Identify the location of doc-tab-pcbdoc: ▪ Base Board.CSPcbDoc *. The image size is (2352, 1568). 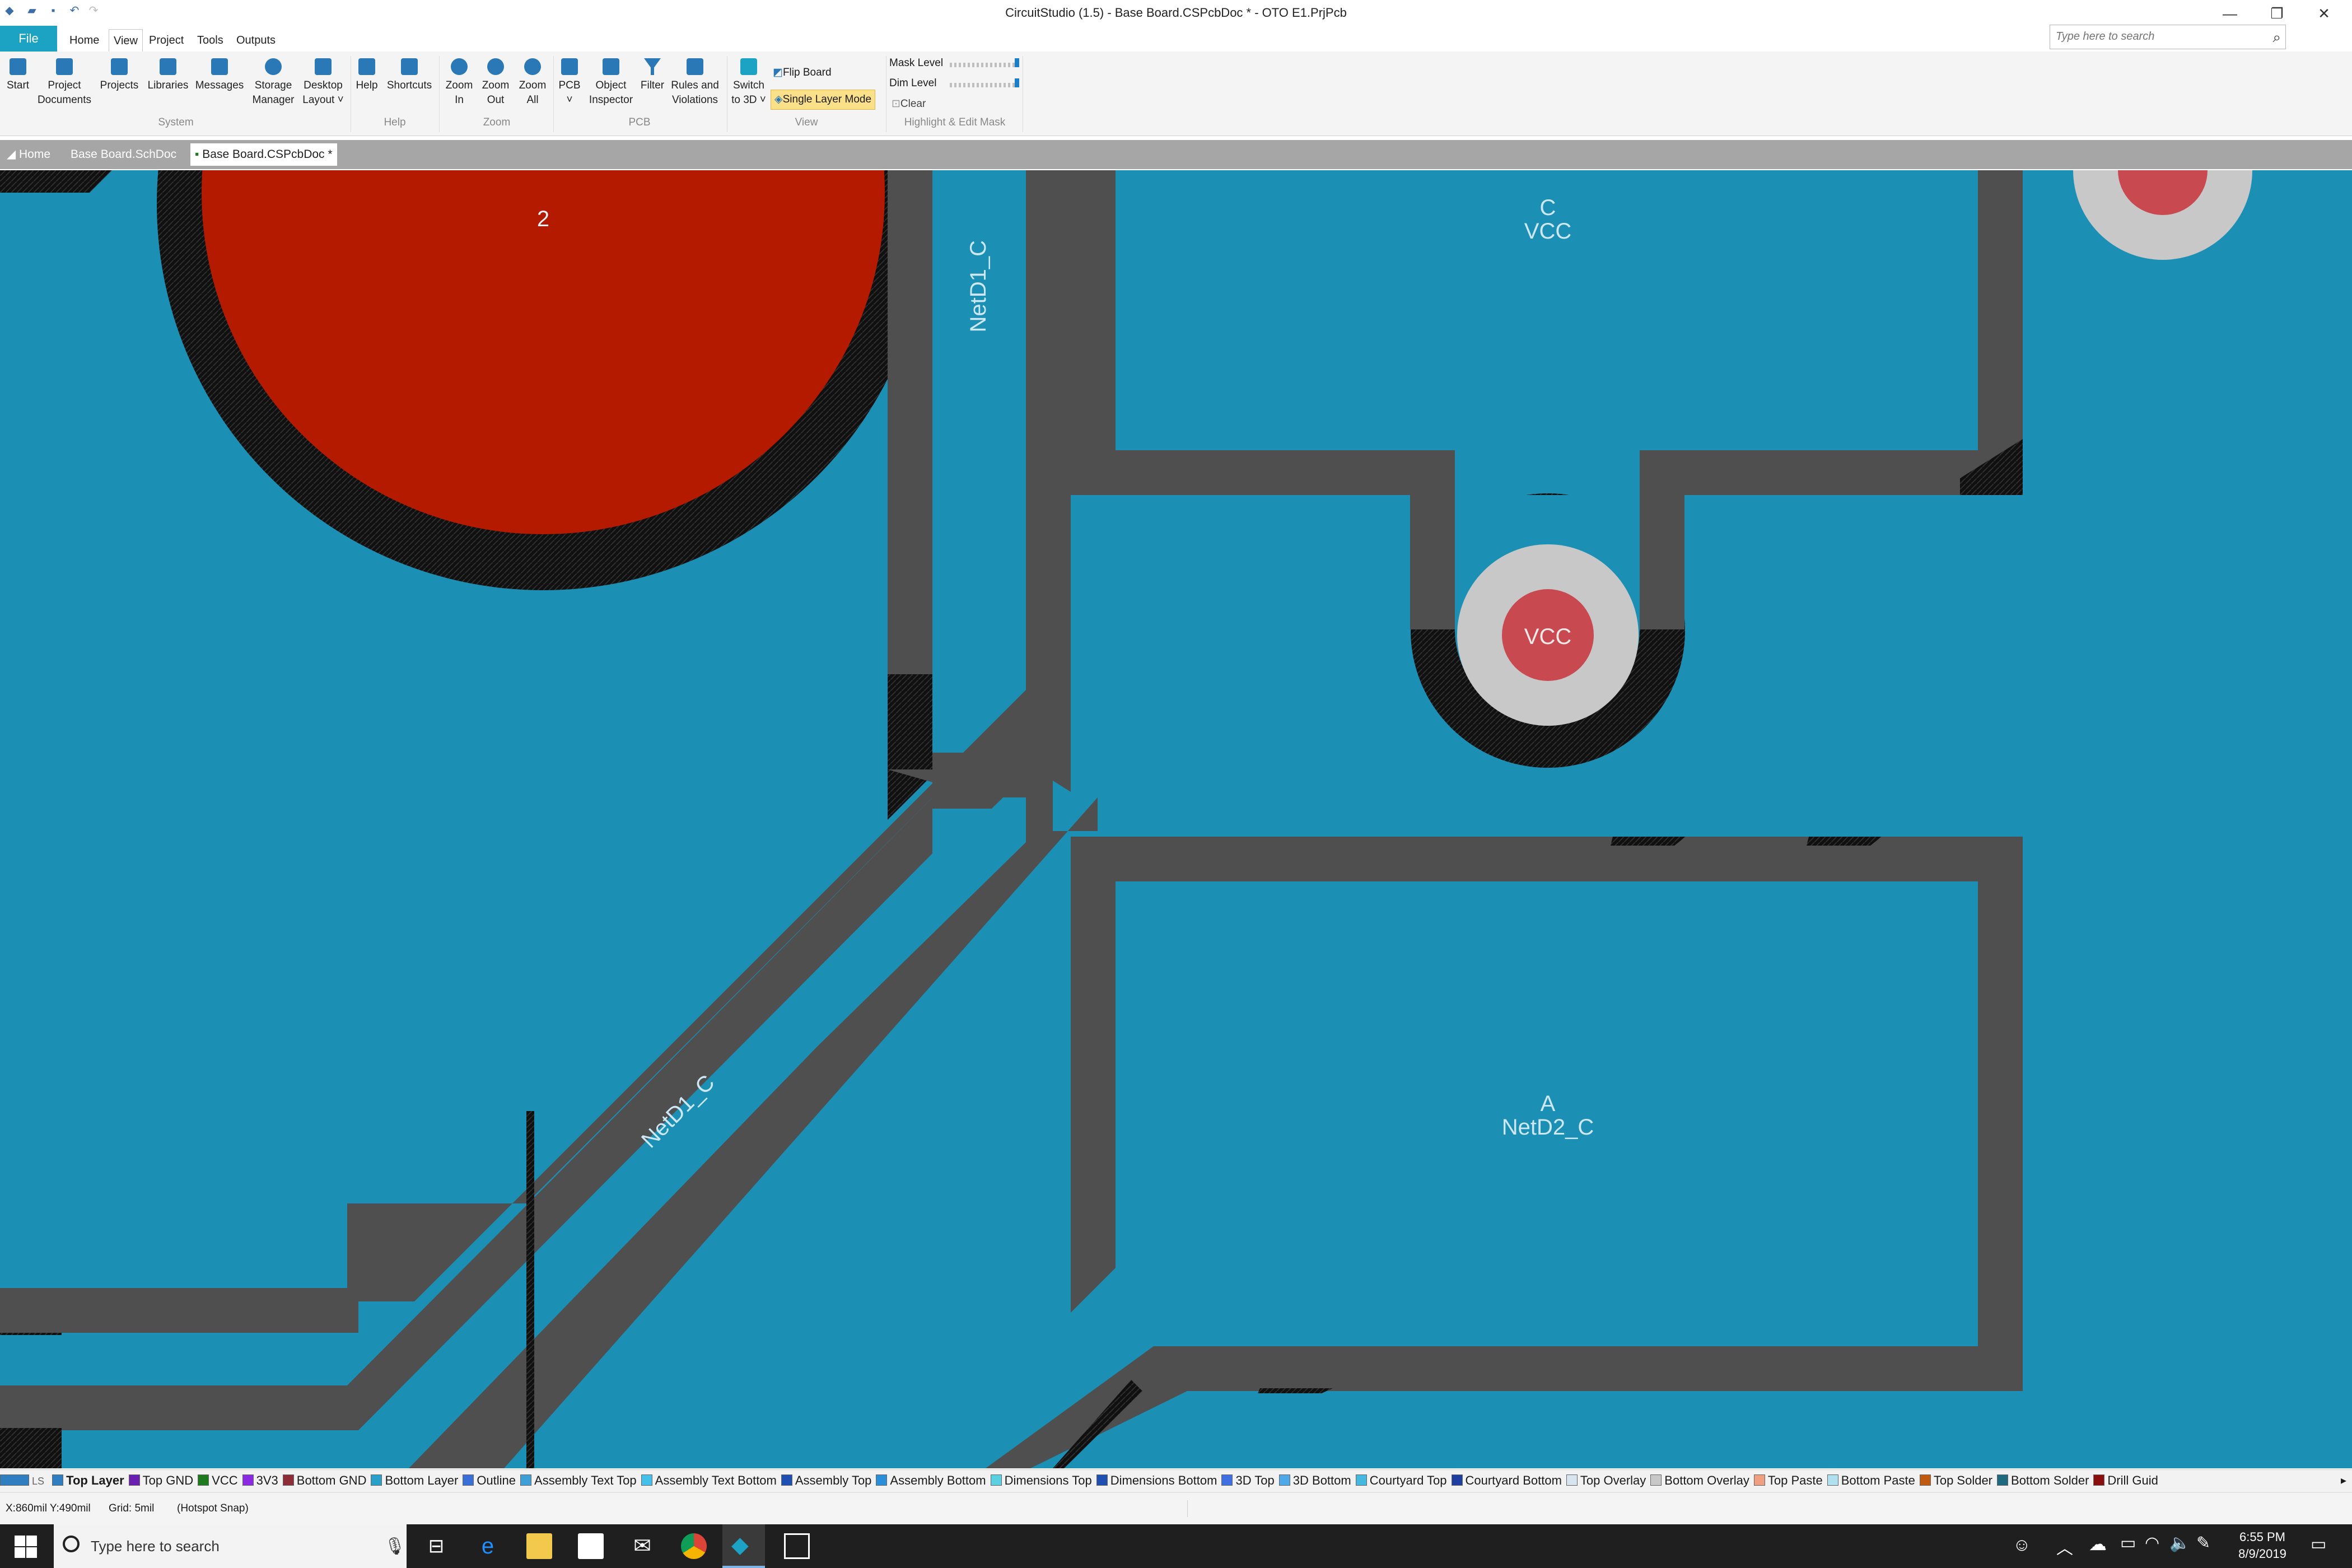
(264, 155).